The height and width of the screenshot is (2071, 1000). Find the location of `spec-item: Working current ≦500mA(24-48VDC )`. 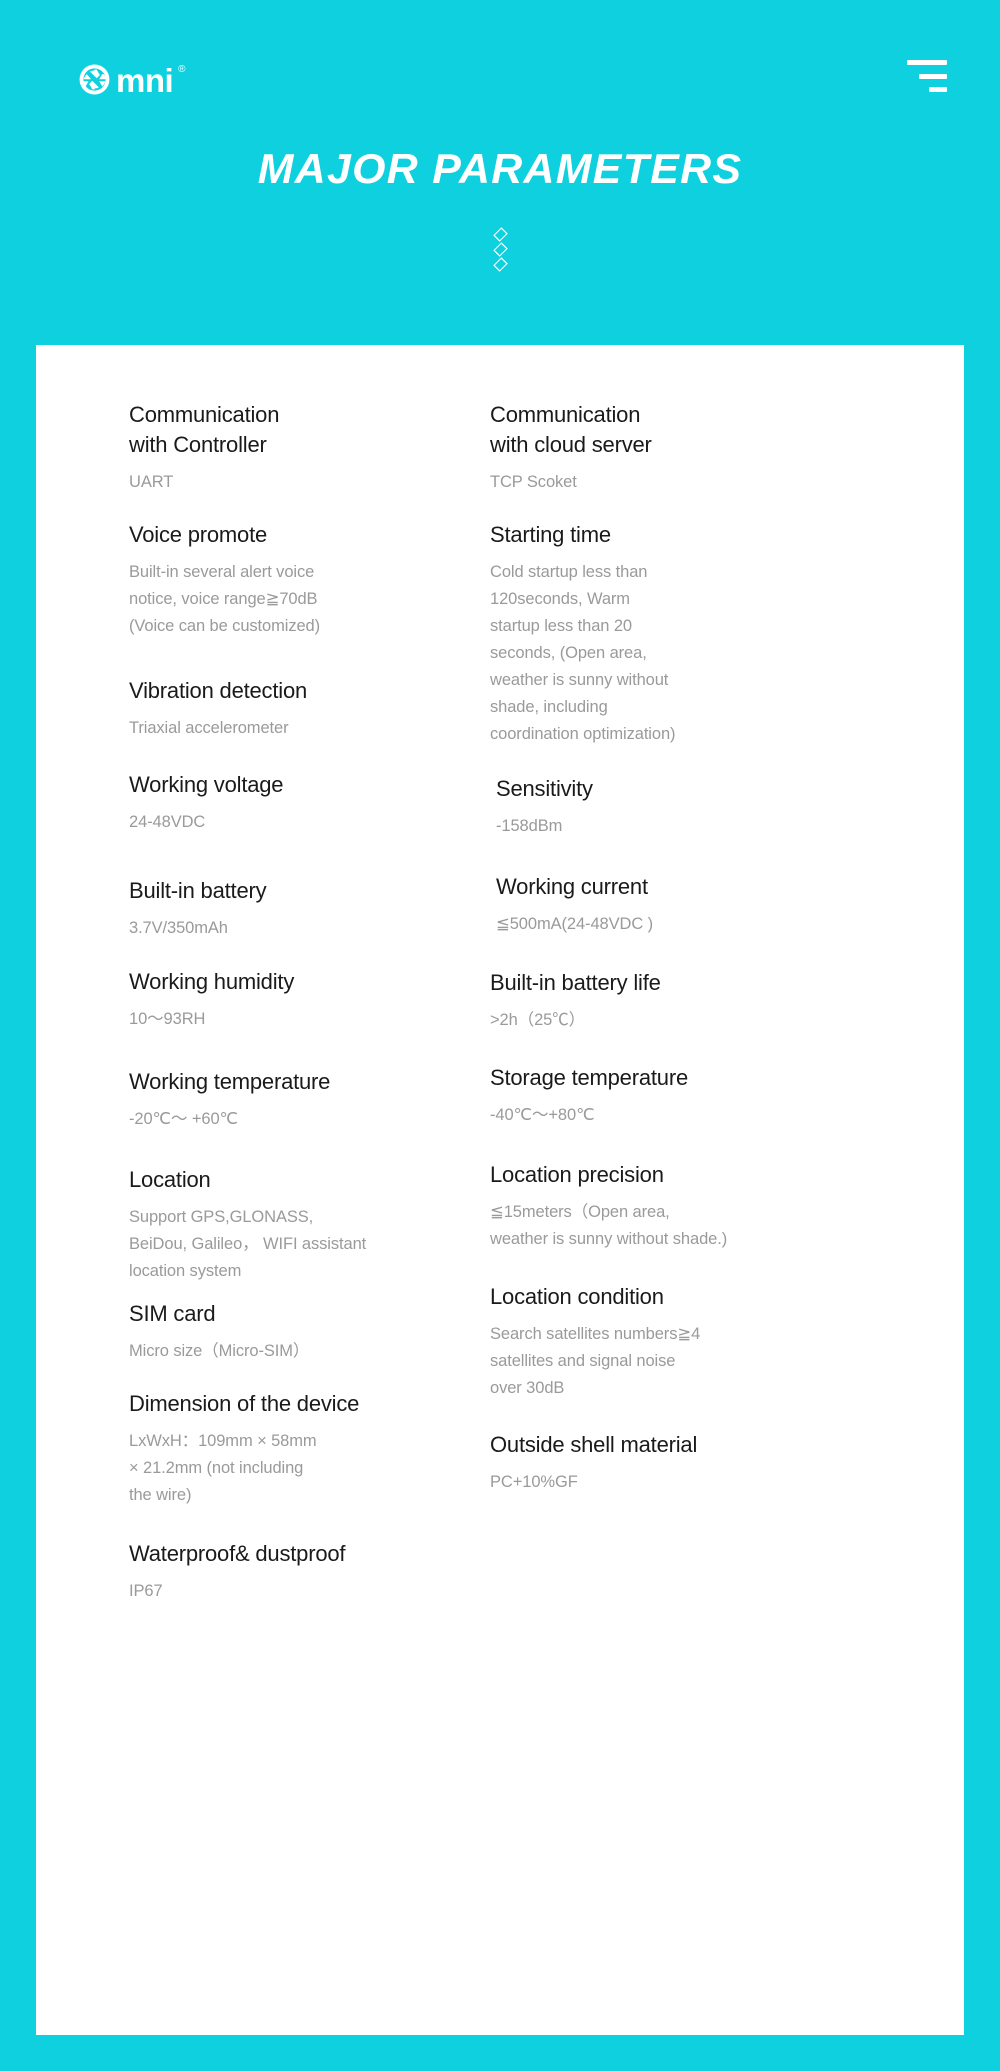

spec-item: Working current ≦500mA(24-48VDC ) is located at coordinates (727, 905).